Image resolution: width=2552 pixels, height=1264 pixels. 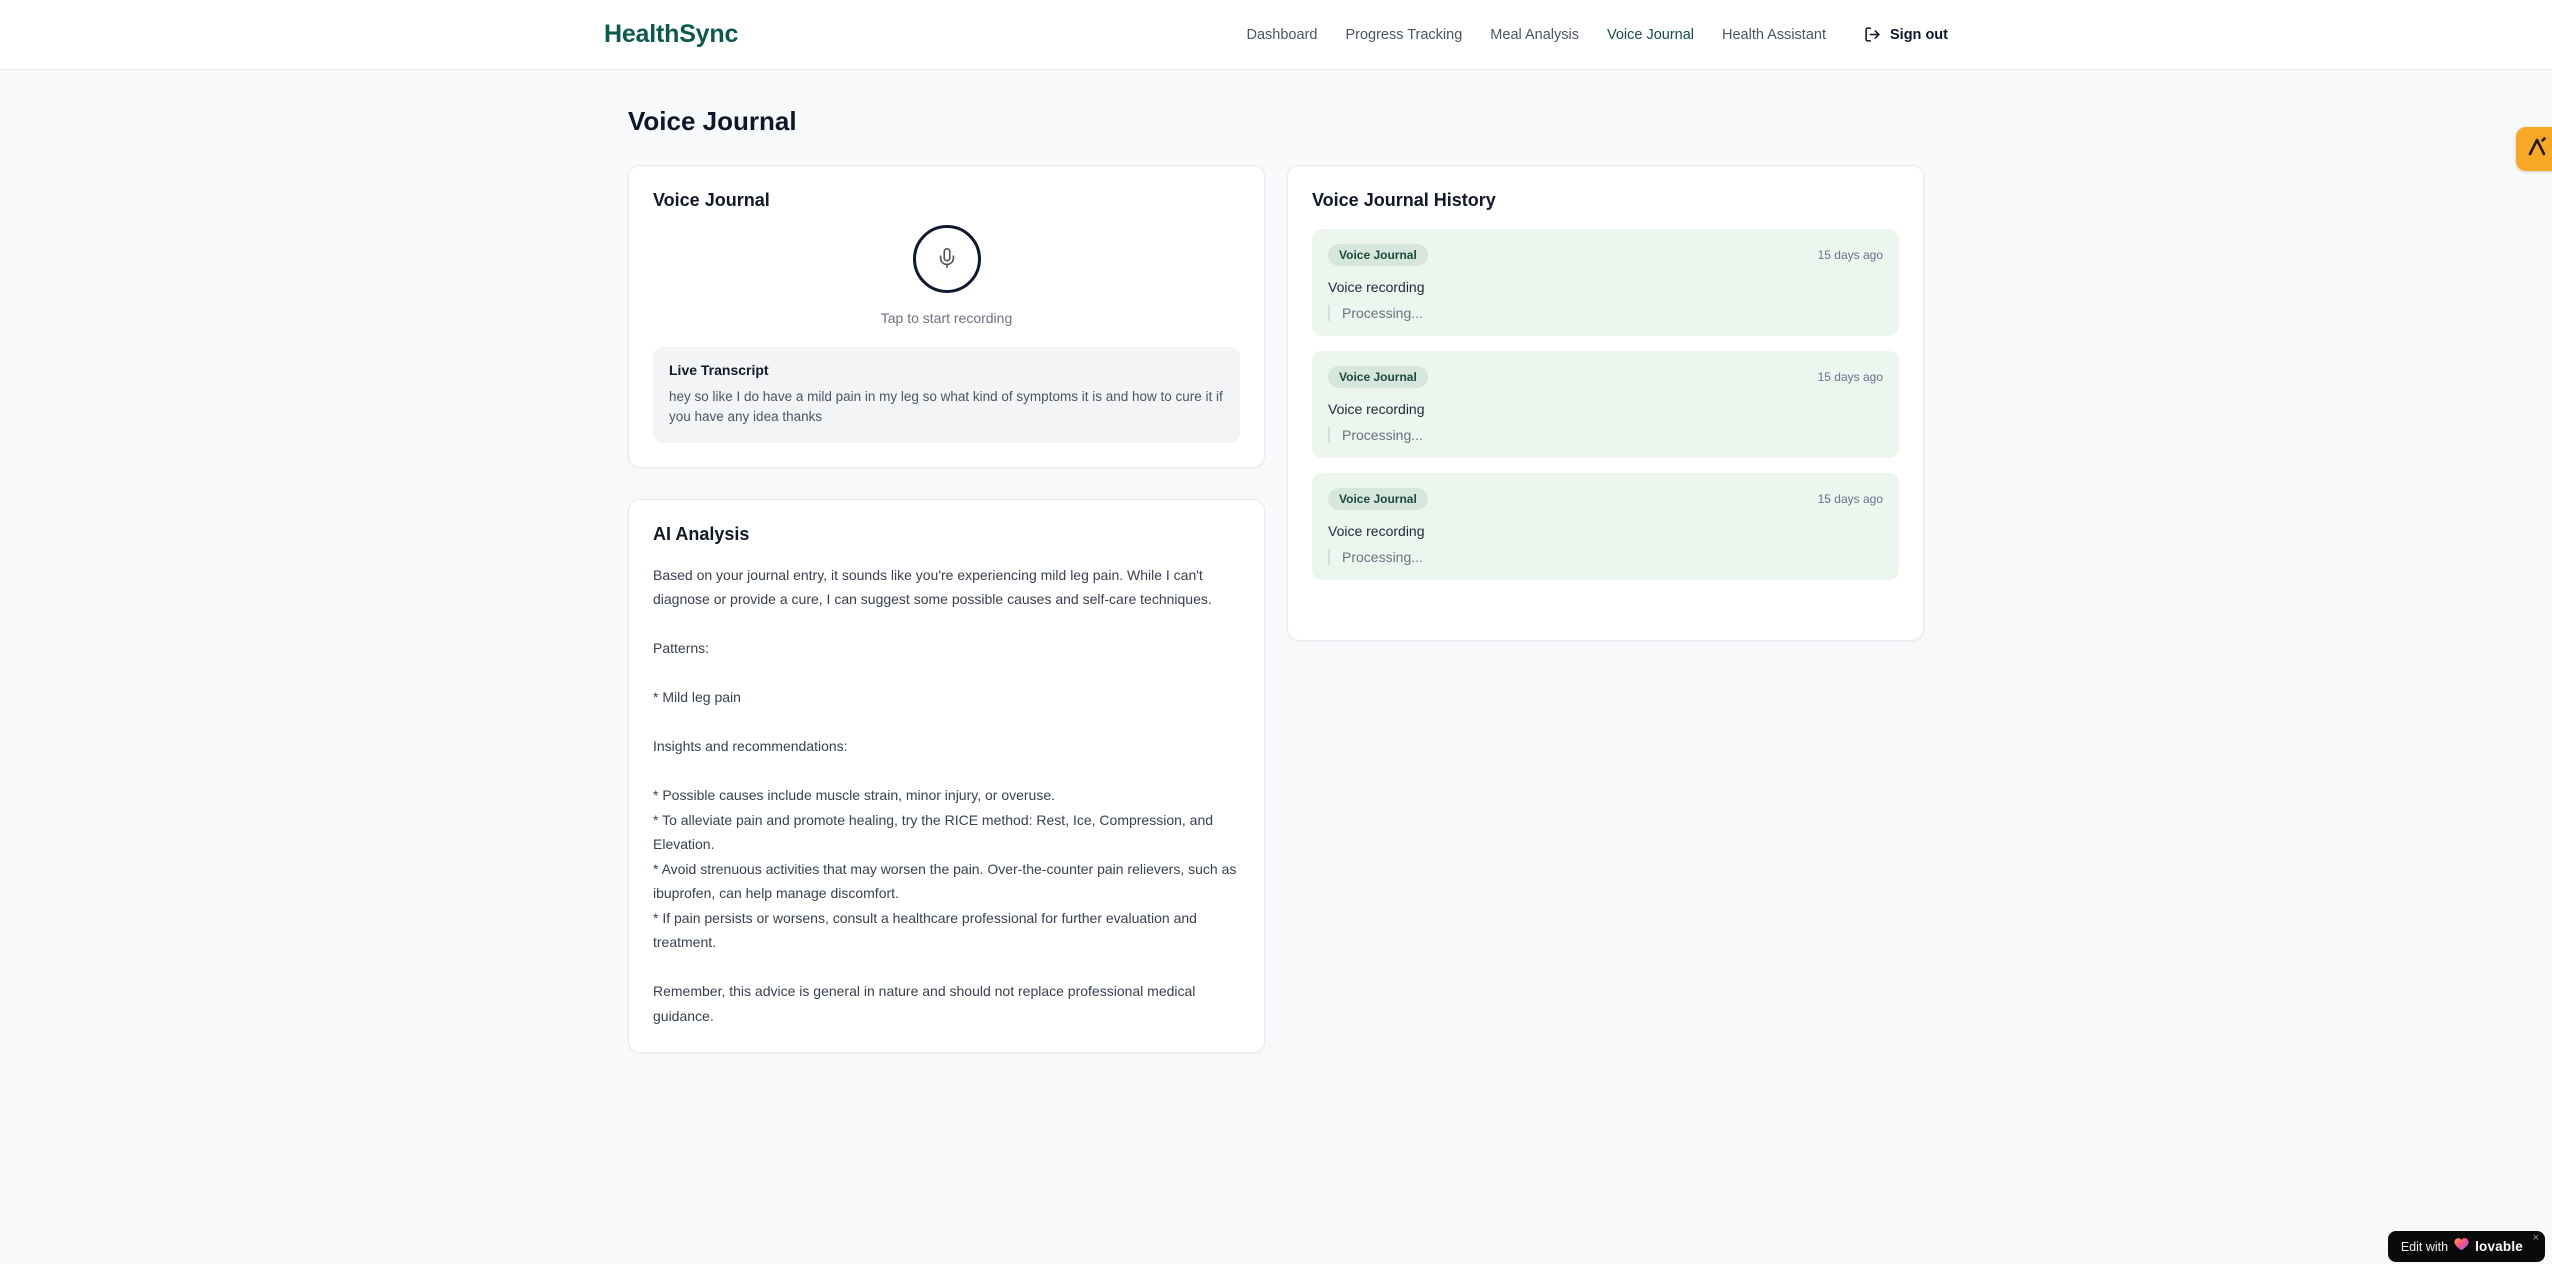 What do you see at coordinates (1650, 35) in the screenshot?
I see `nav-item-voice-journal: Voice Journal` at bounding box center [1650, 35].